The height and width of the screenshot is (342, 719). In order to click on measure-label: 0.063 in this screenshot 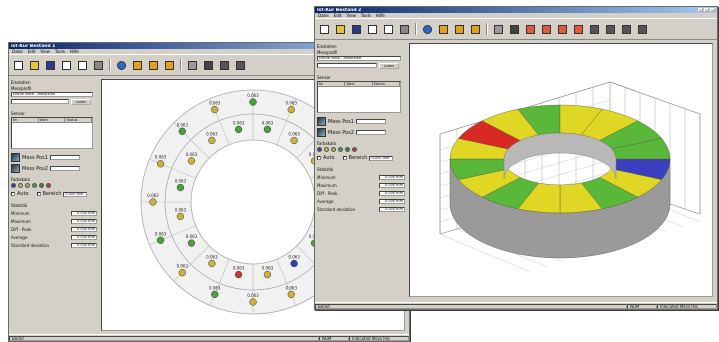, I will do `click(215, 103)`.